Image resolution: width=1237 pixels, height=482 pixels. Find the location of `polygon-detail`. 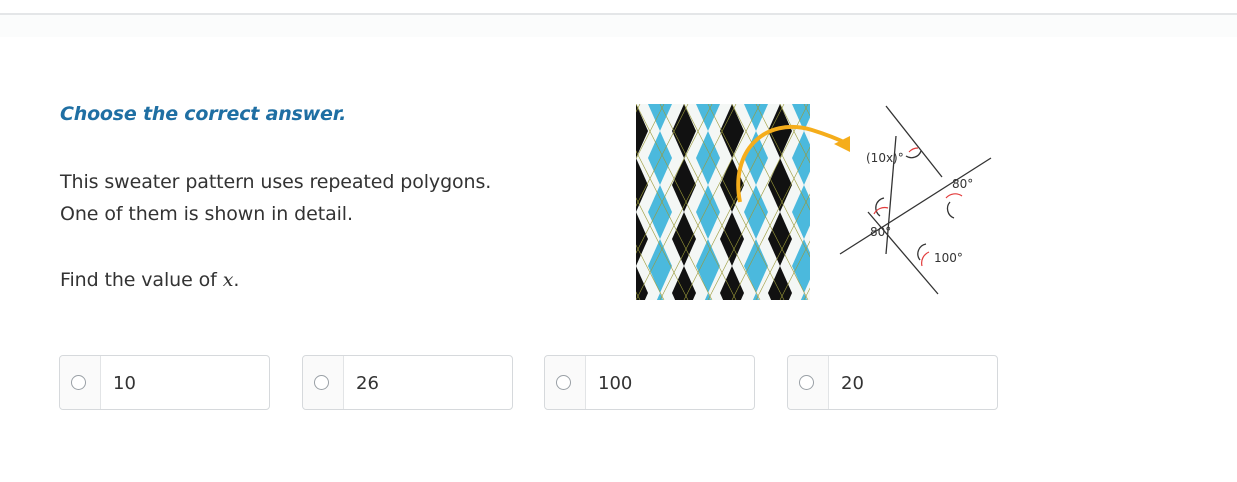

polygon-detail is located at coordinates (915, 200).